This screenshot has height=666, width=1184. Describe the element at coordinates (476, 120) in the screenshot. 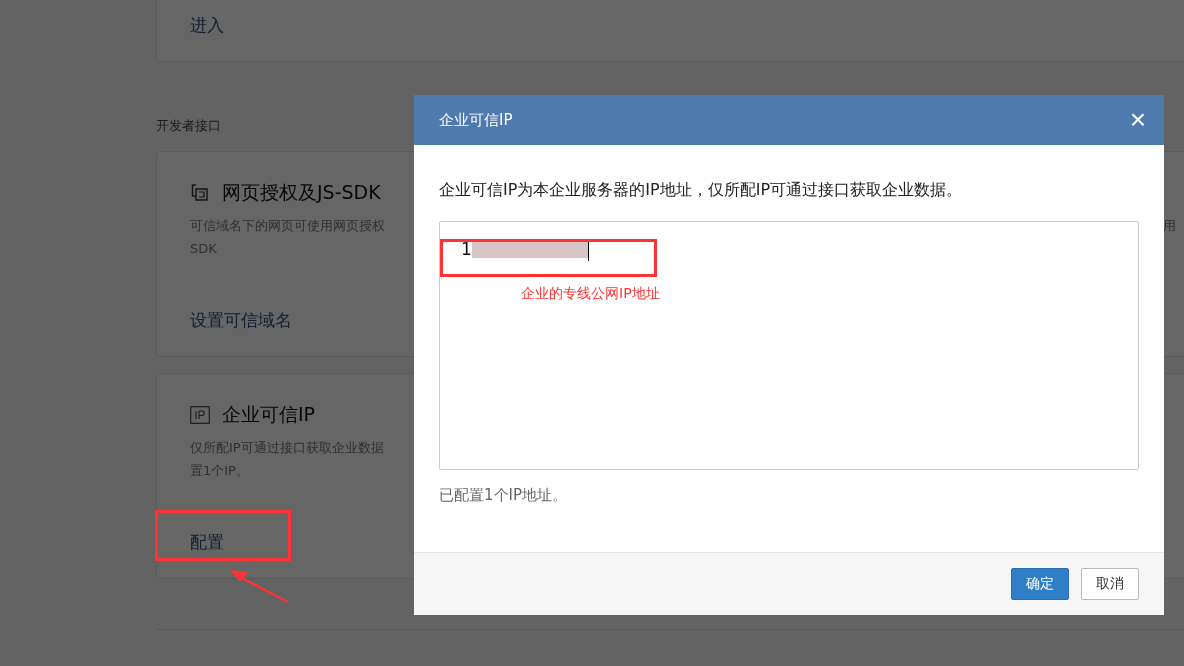

I see `dialog-title: 企业可信IP` at that location.